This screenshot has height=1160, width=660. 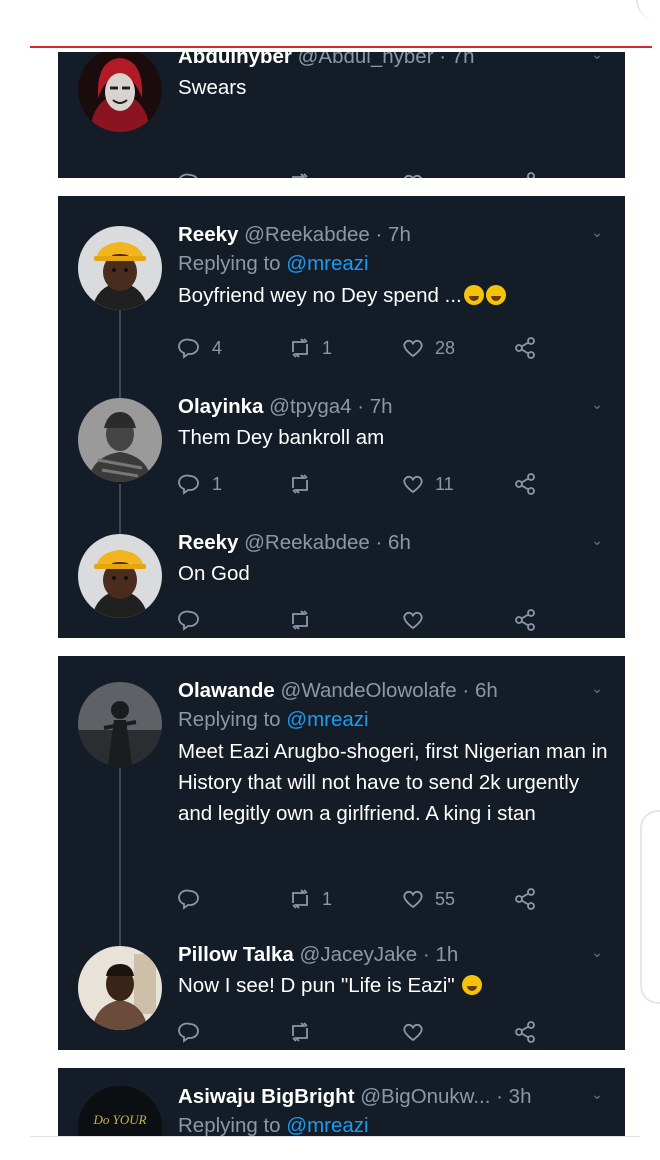 I want to click on display-name: Pillow Talka, so click(x=236, y=954).